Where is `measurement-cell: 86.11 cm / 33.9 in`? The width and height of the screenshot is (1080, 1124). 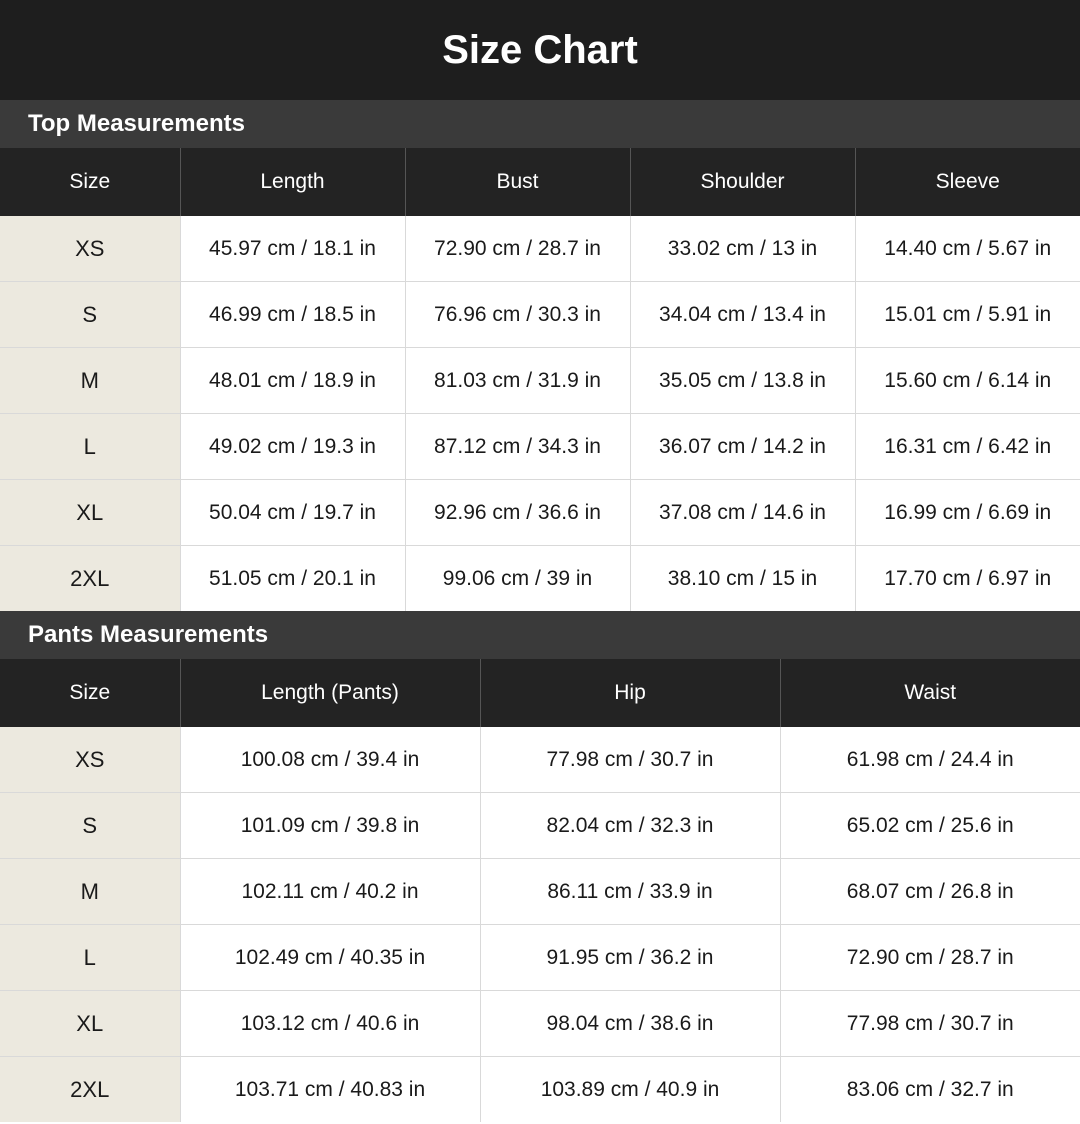
measurement-cell: 86.11 cm / 33.9 in is located at coordinates (629, 891).